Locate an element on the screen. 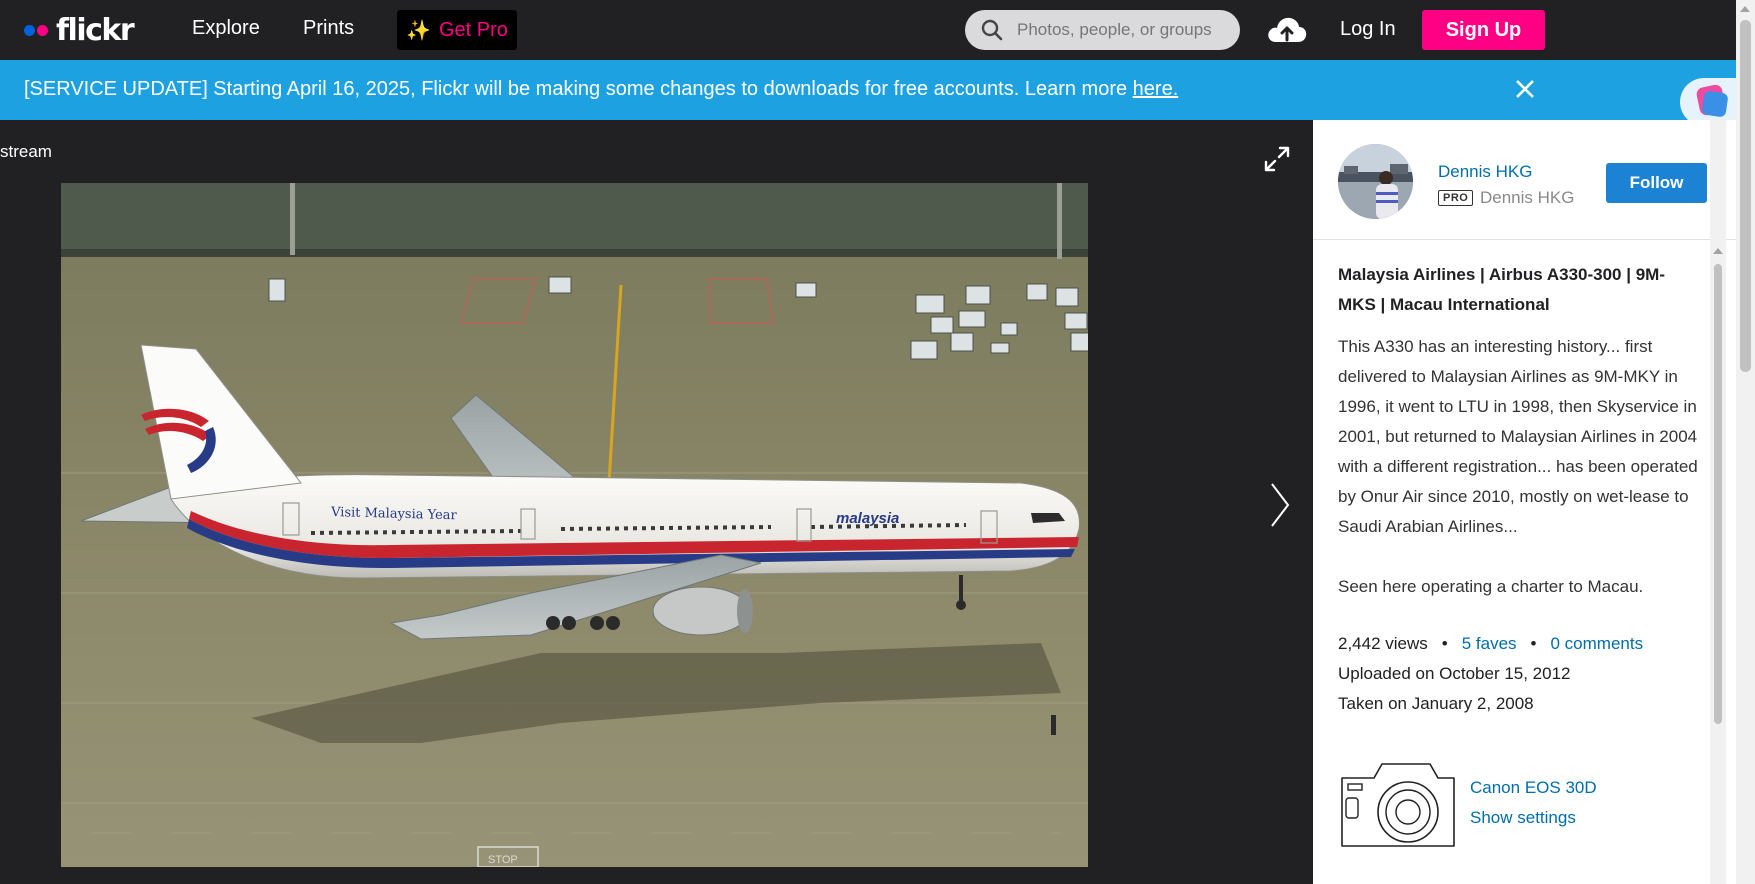  owner-name-link: Dennis HKG is located at coordinates (1485, 172).